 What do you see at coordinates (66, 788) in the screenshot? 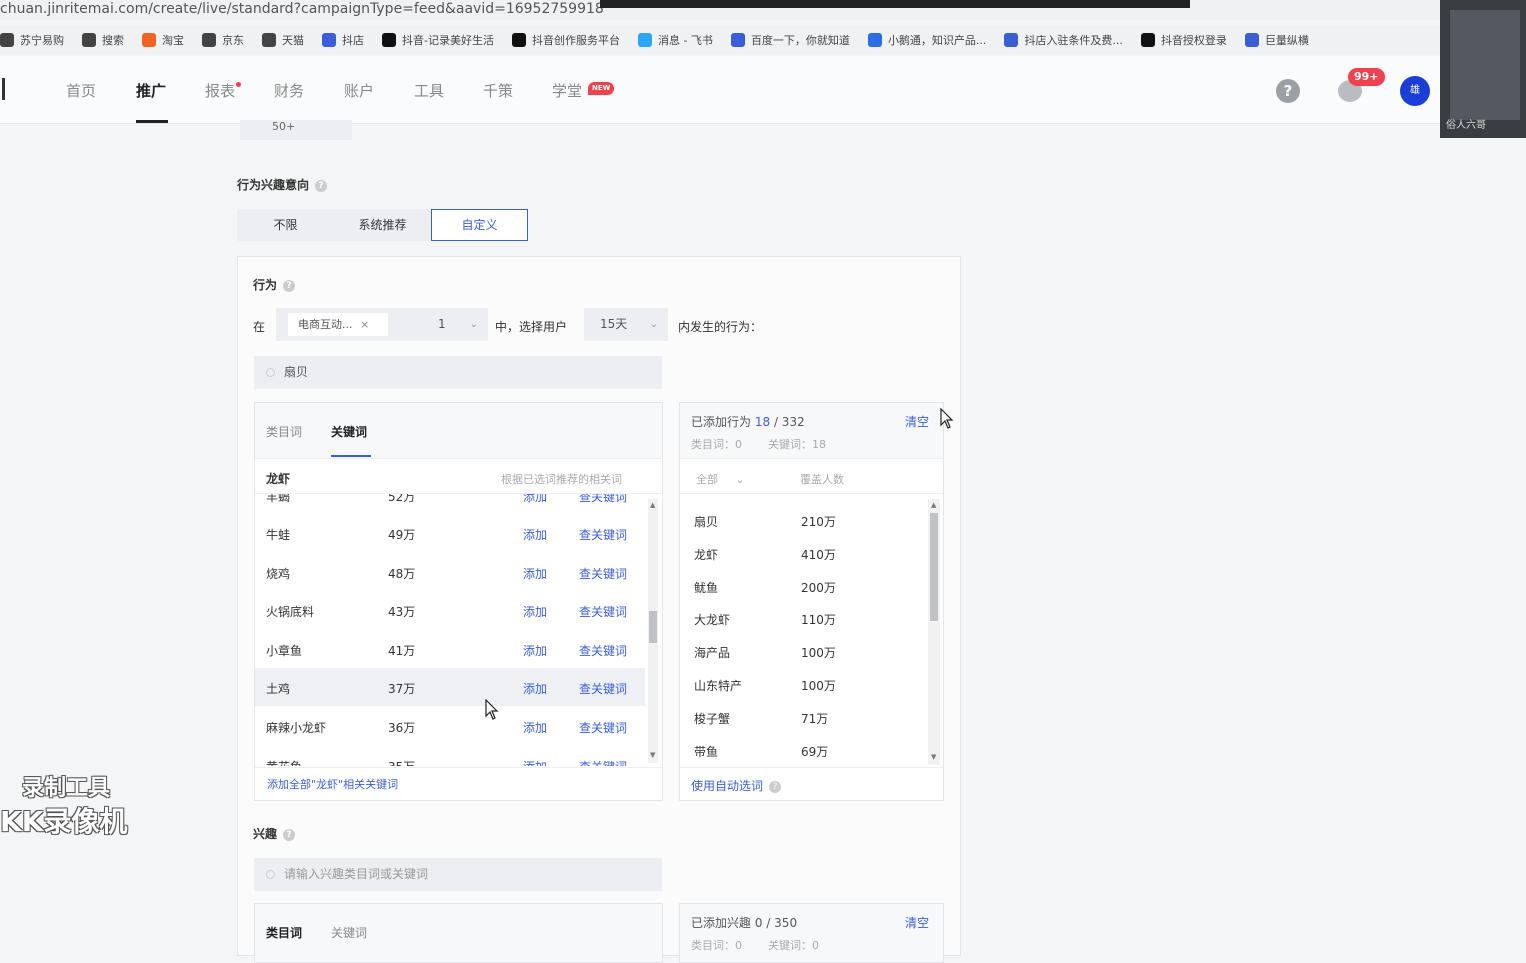
I see `watermark-line1: 录制工具` at bounding box center [66, 788].